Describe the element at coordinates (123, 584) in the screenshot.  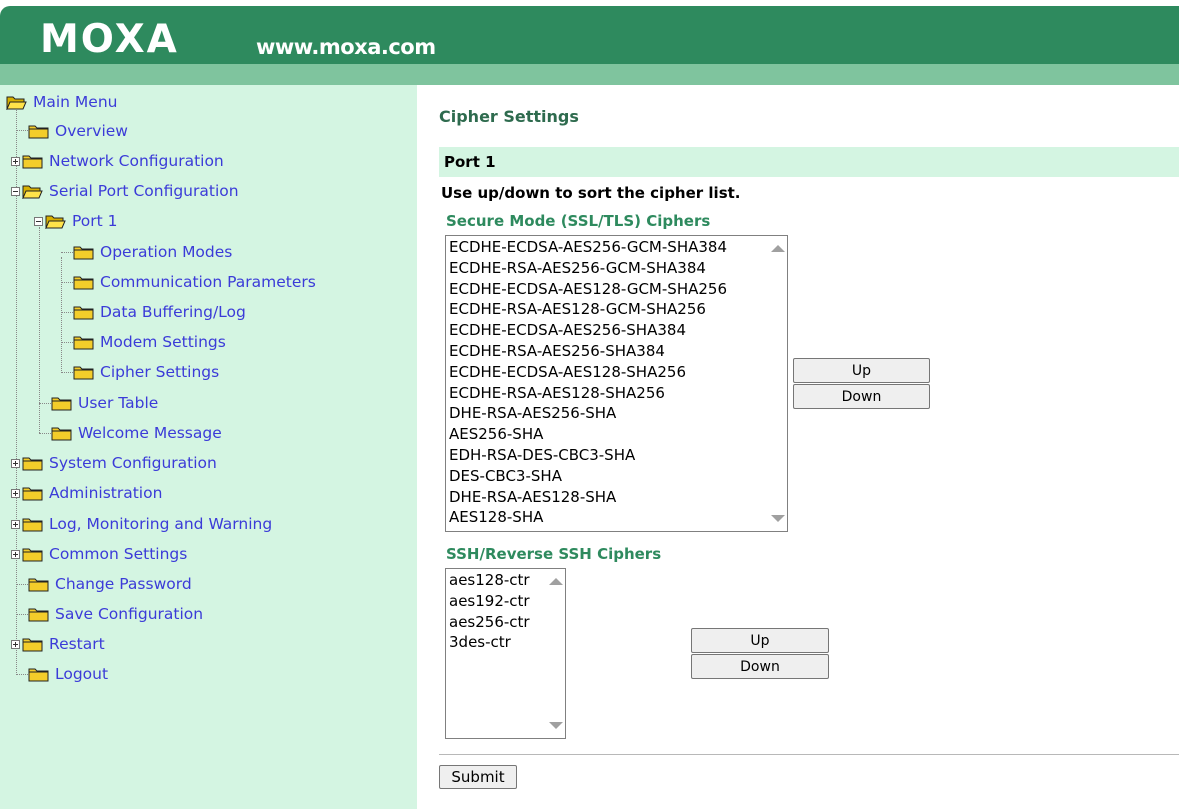
I see `sidebar-item-label: Change Password` at that location.